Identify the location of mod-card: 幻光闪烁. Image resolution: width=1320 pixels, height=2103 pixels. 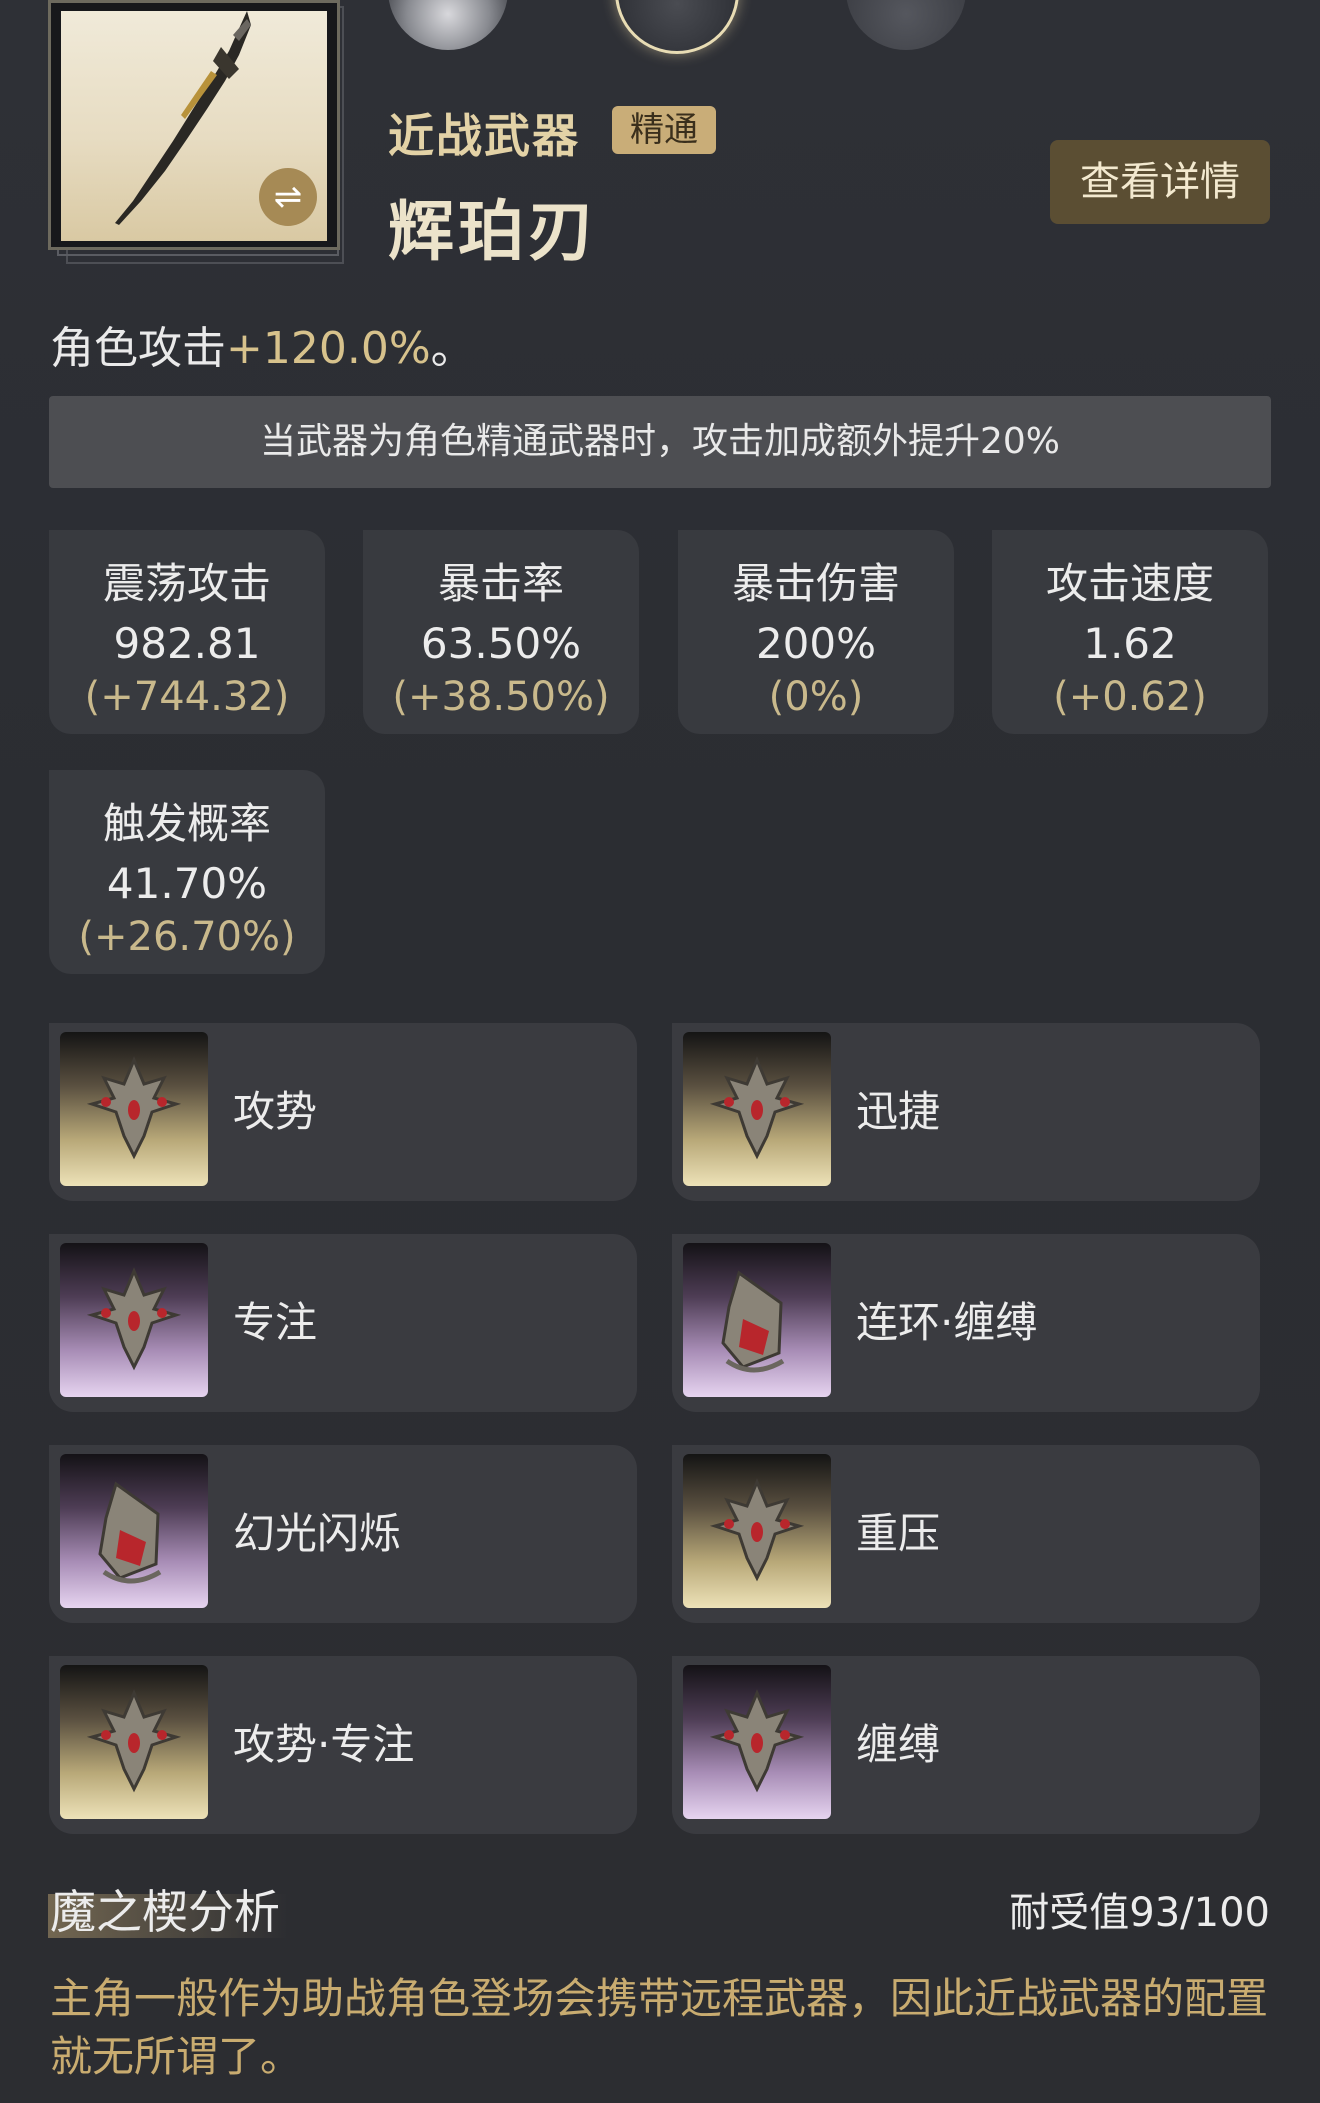
(343, 1534).